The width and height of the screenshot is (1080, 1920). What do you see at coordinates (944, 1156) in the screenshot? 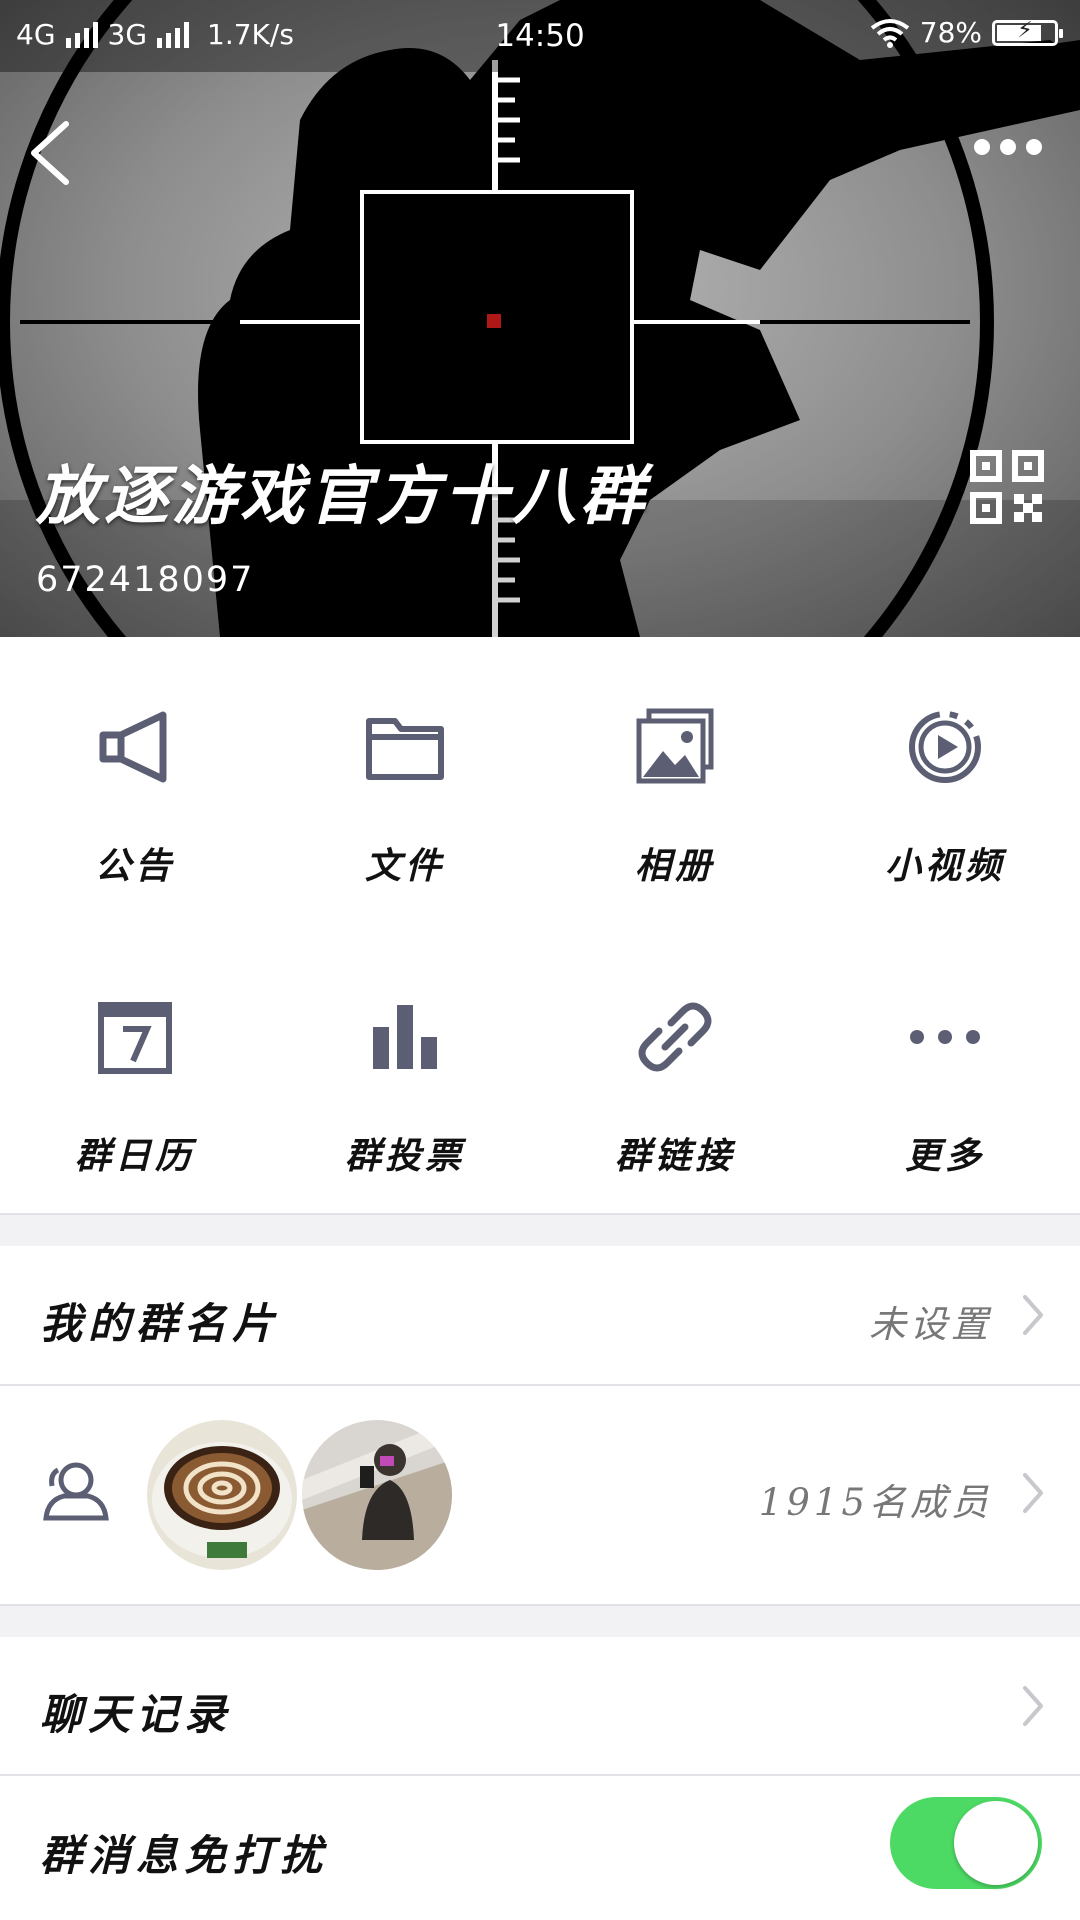
I see `grid-label: 更多` at bounding box center [944, 1156].